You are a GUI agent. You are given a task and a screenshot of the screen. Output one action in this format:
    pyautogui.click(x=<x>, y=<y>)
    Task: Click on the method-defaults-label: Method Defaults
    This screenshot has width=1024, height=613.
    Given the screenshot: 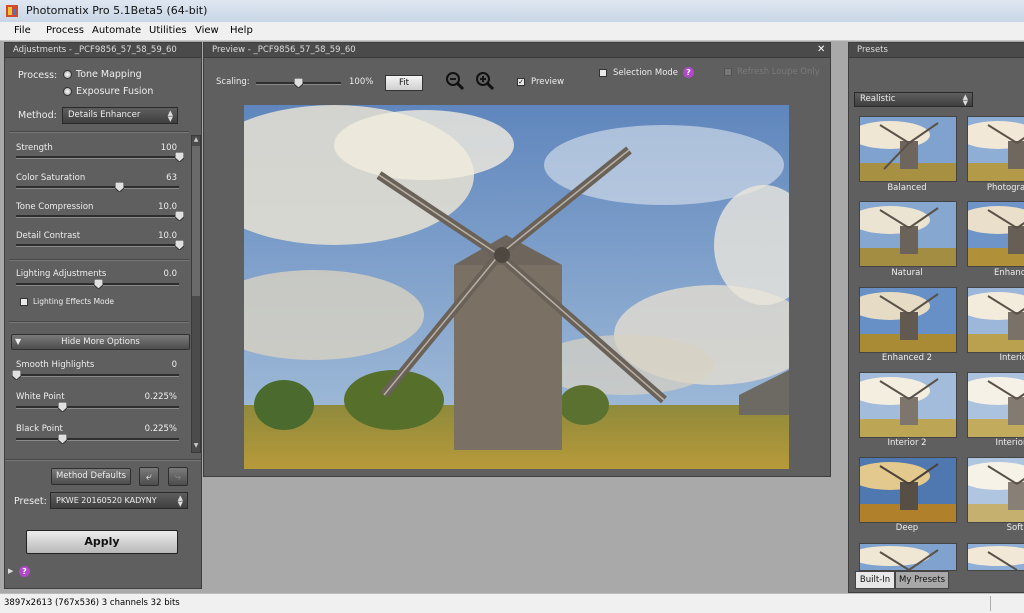 What is the action you would take?
    pyautogui.click(x=91, y=476)
    